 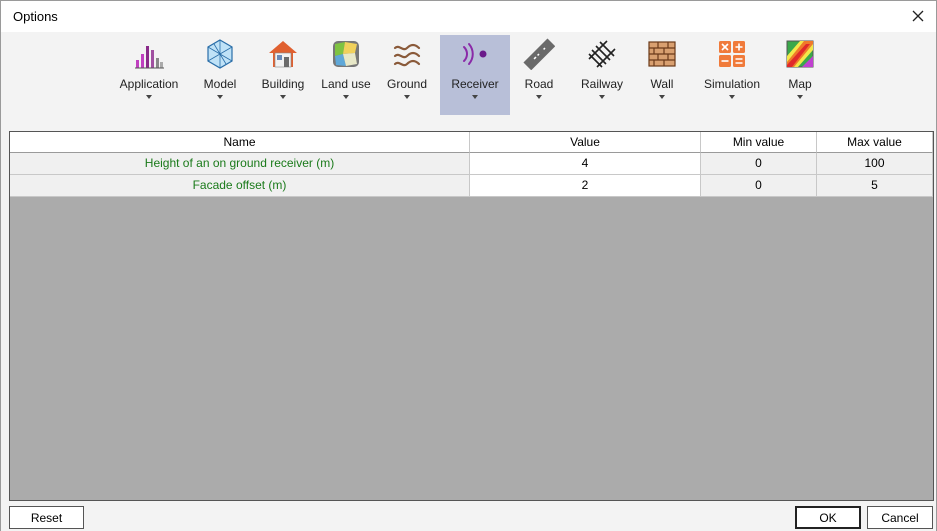 I want to click on column-header-name: Name, so click(x=240, y=142).